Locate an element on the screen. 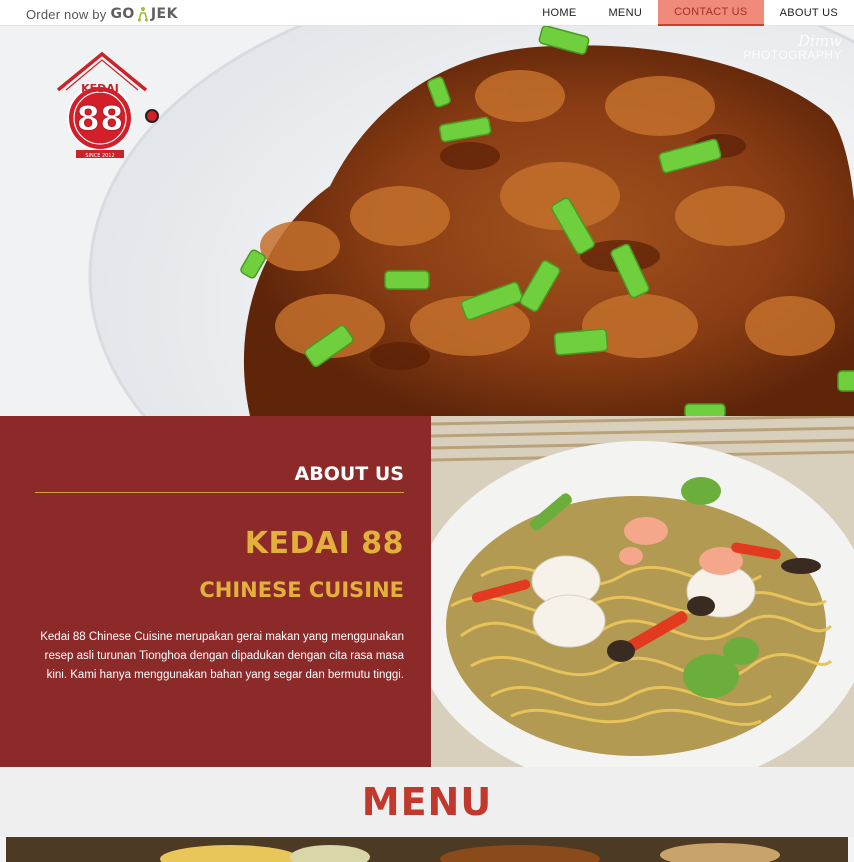  gojek-logo: GO JEK is located at coordinates (144, 14).